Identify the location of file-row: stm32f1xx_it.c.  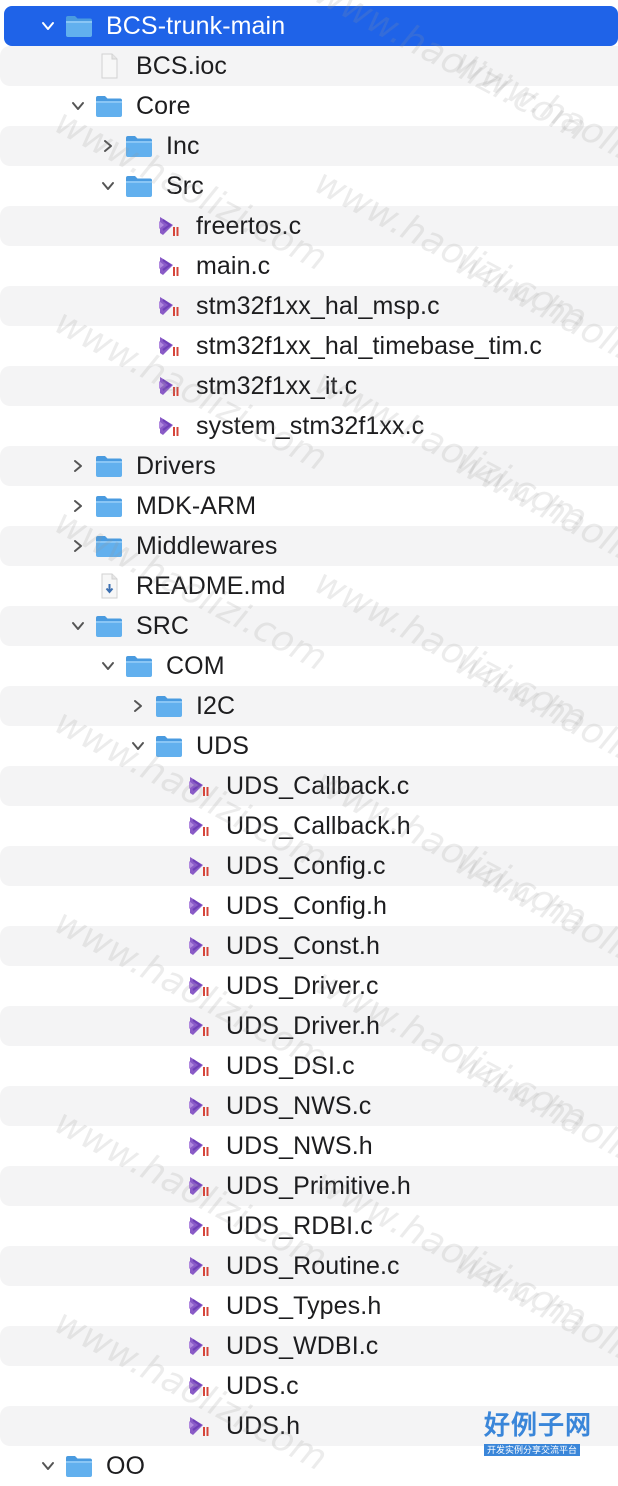
(309, 386).